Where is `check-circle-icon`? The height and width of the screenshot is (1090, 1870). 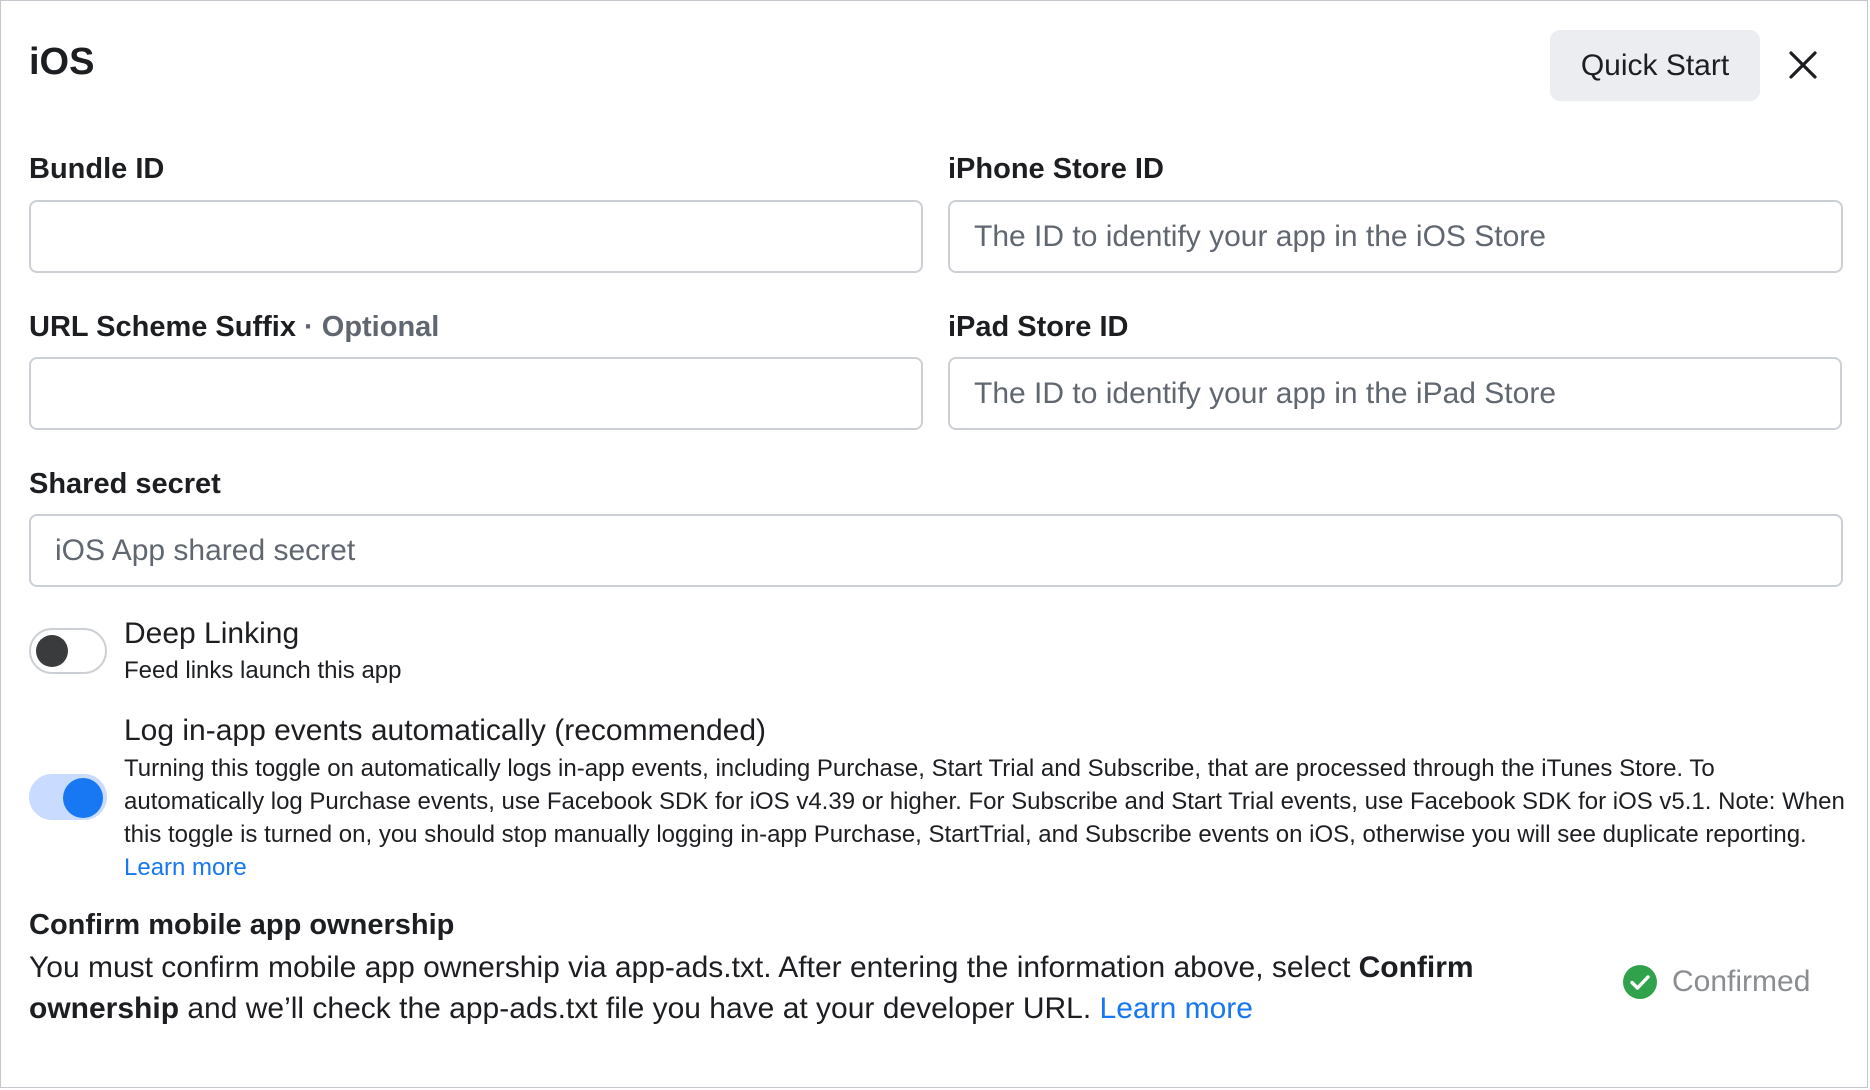
check-circle-icon is located at coordinates (1640, 982).